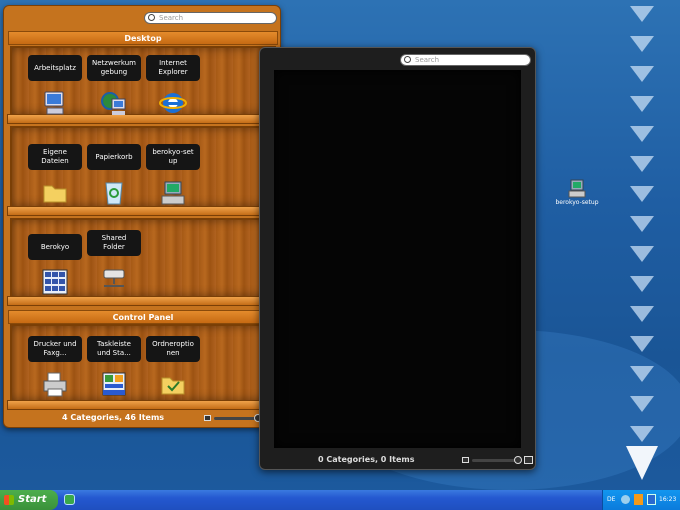 The width and height of the screenshot is (680, 510). Describe the element at coordinates (55, 384) in the screenshot. I see `printer-icon` at that location.